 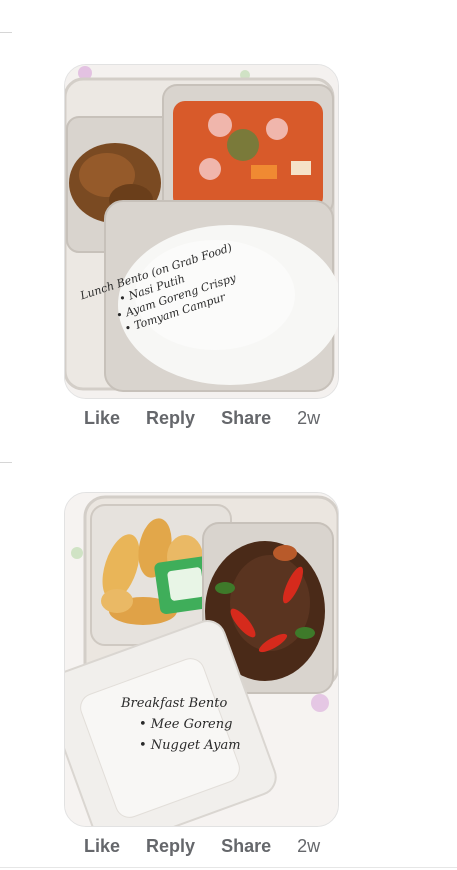 I want to click on caption-title: Breakfast Bento, so click(x=174, y=703).